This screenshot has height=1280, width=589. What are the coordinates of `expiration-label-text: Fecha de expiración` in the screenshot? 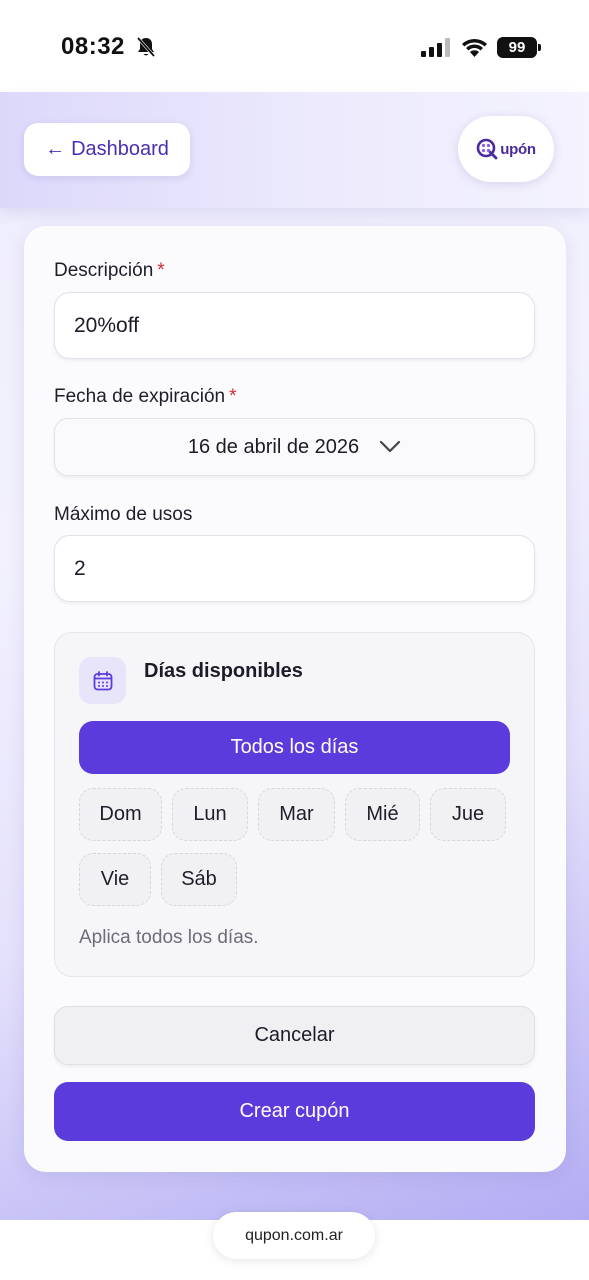 It's located at (140, 396).